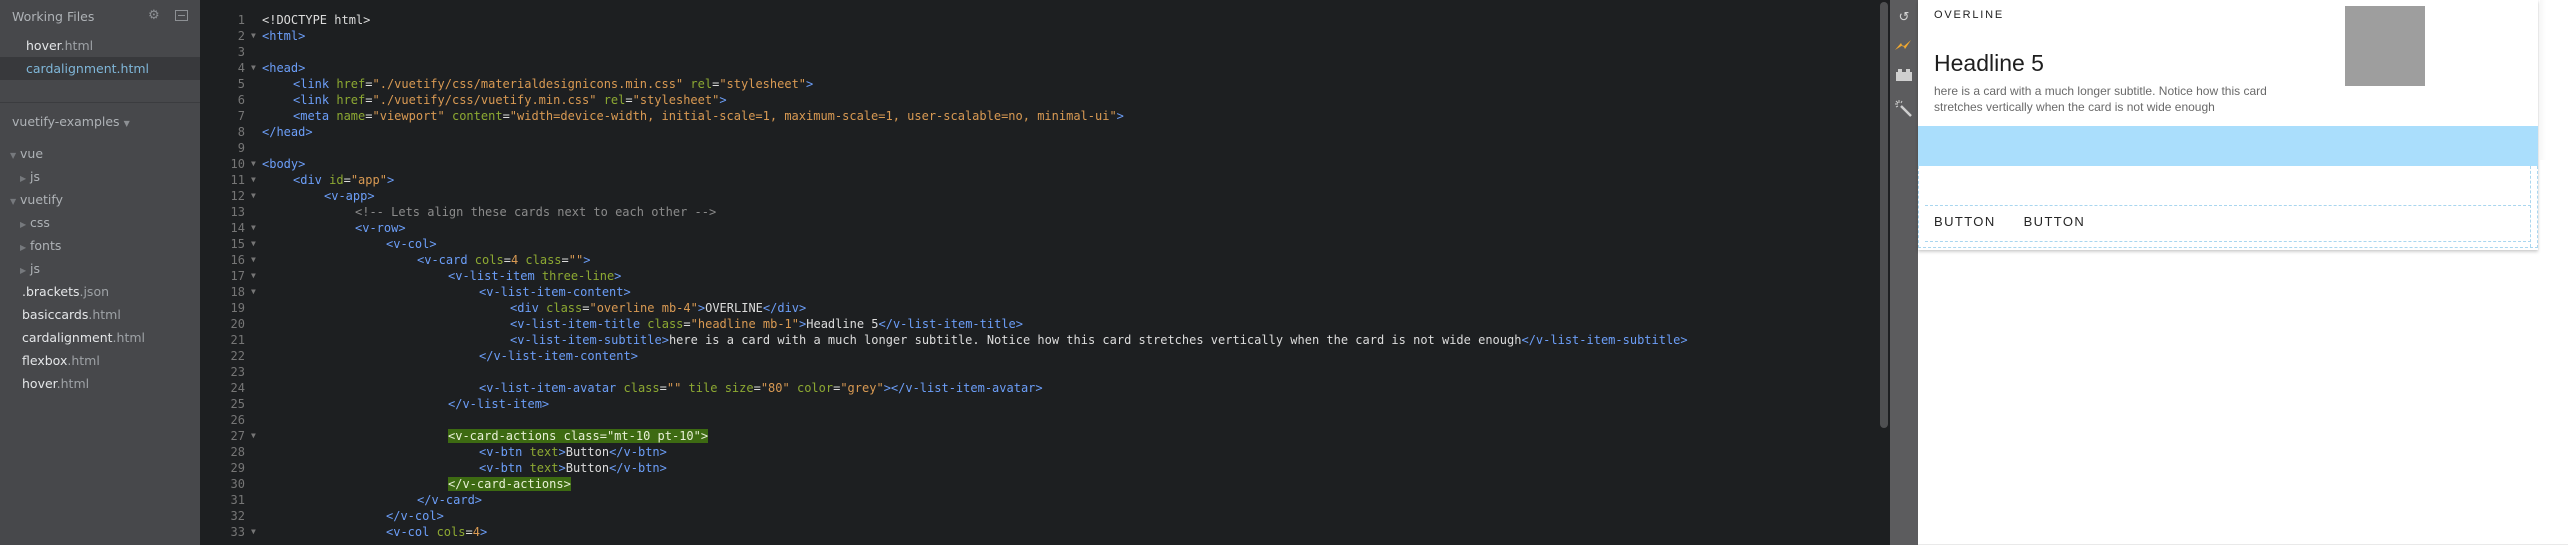 The width and height of the screenshot is (2568, 545). I want to click on code-line: 15 ▼ <v-col>, so click(1040, 244).